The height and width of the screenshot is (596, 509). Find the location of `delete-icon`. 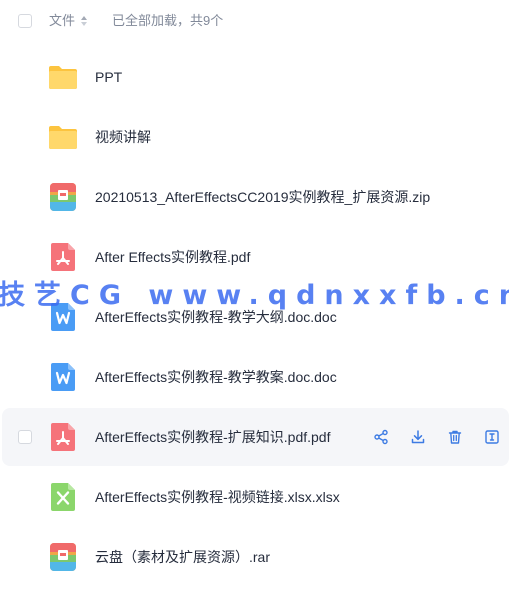

delete-icon is located at coordinates (455, 437).